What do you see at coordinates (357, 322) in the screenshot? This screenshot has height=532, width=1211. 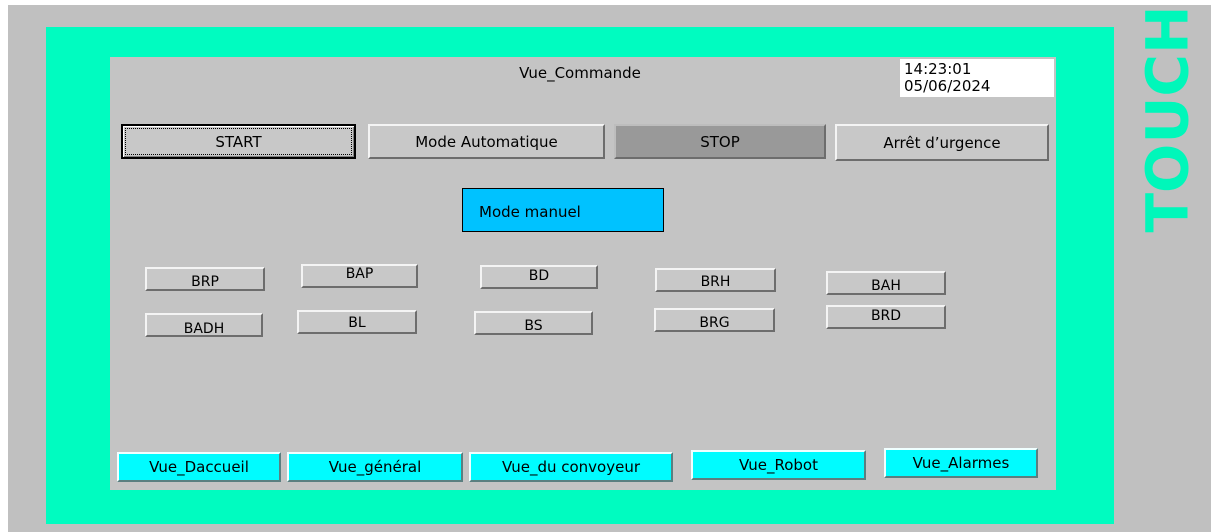 I see `bl-button: BL` at bounding box center [357, 322].